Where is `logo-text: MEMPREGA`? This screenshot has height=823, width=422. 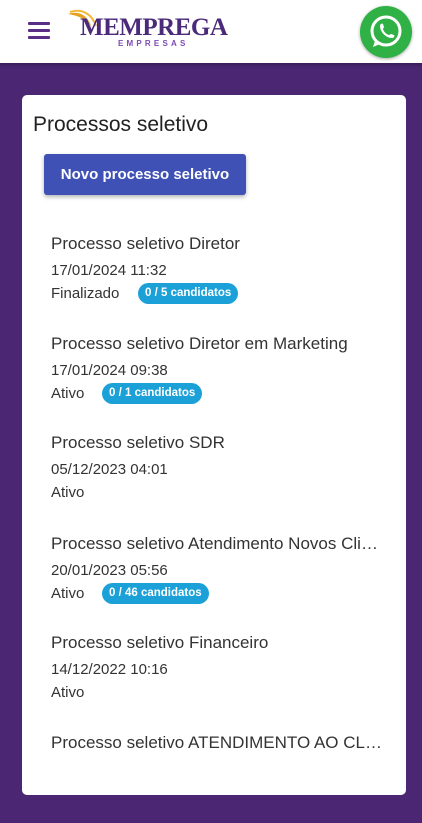
logo-text: MEMPREGA is located at coordinates (154, 27).